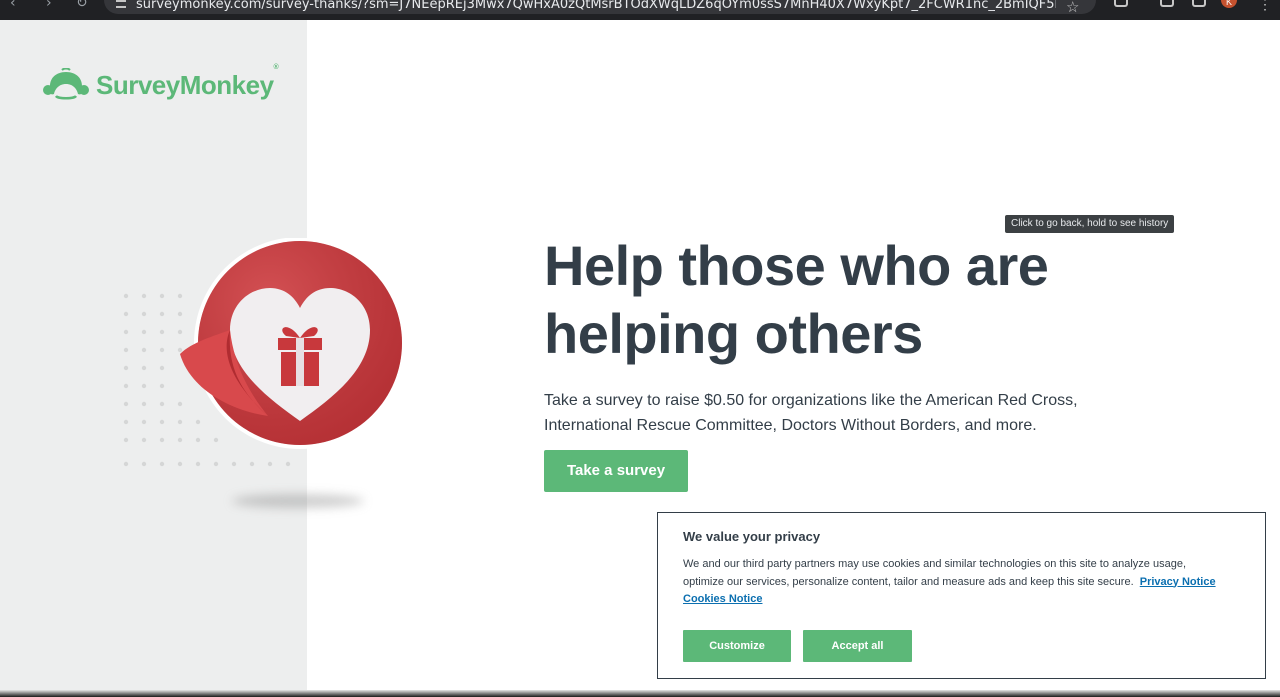 This screenshot has height=697, width=1280. Describe the element at coordinates (722, 599) in the screenshot. I see `cookies-notice-link: Cookies Notice` at that location.